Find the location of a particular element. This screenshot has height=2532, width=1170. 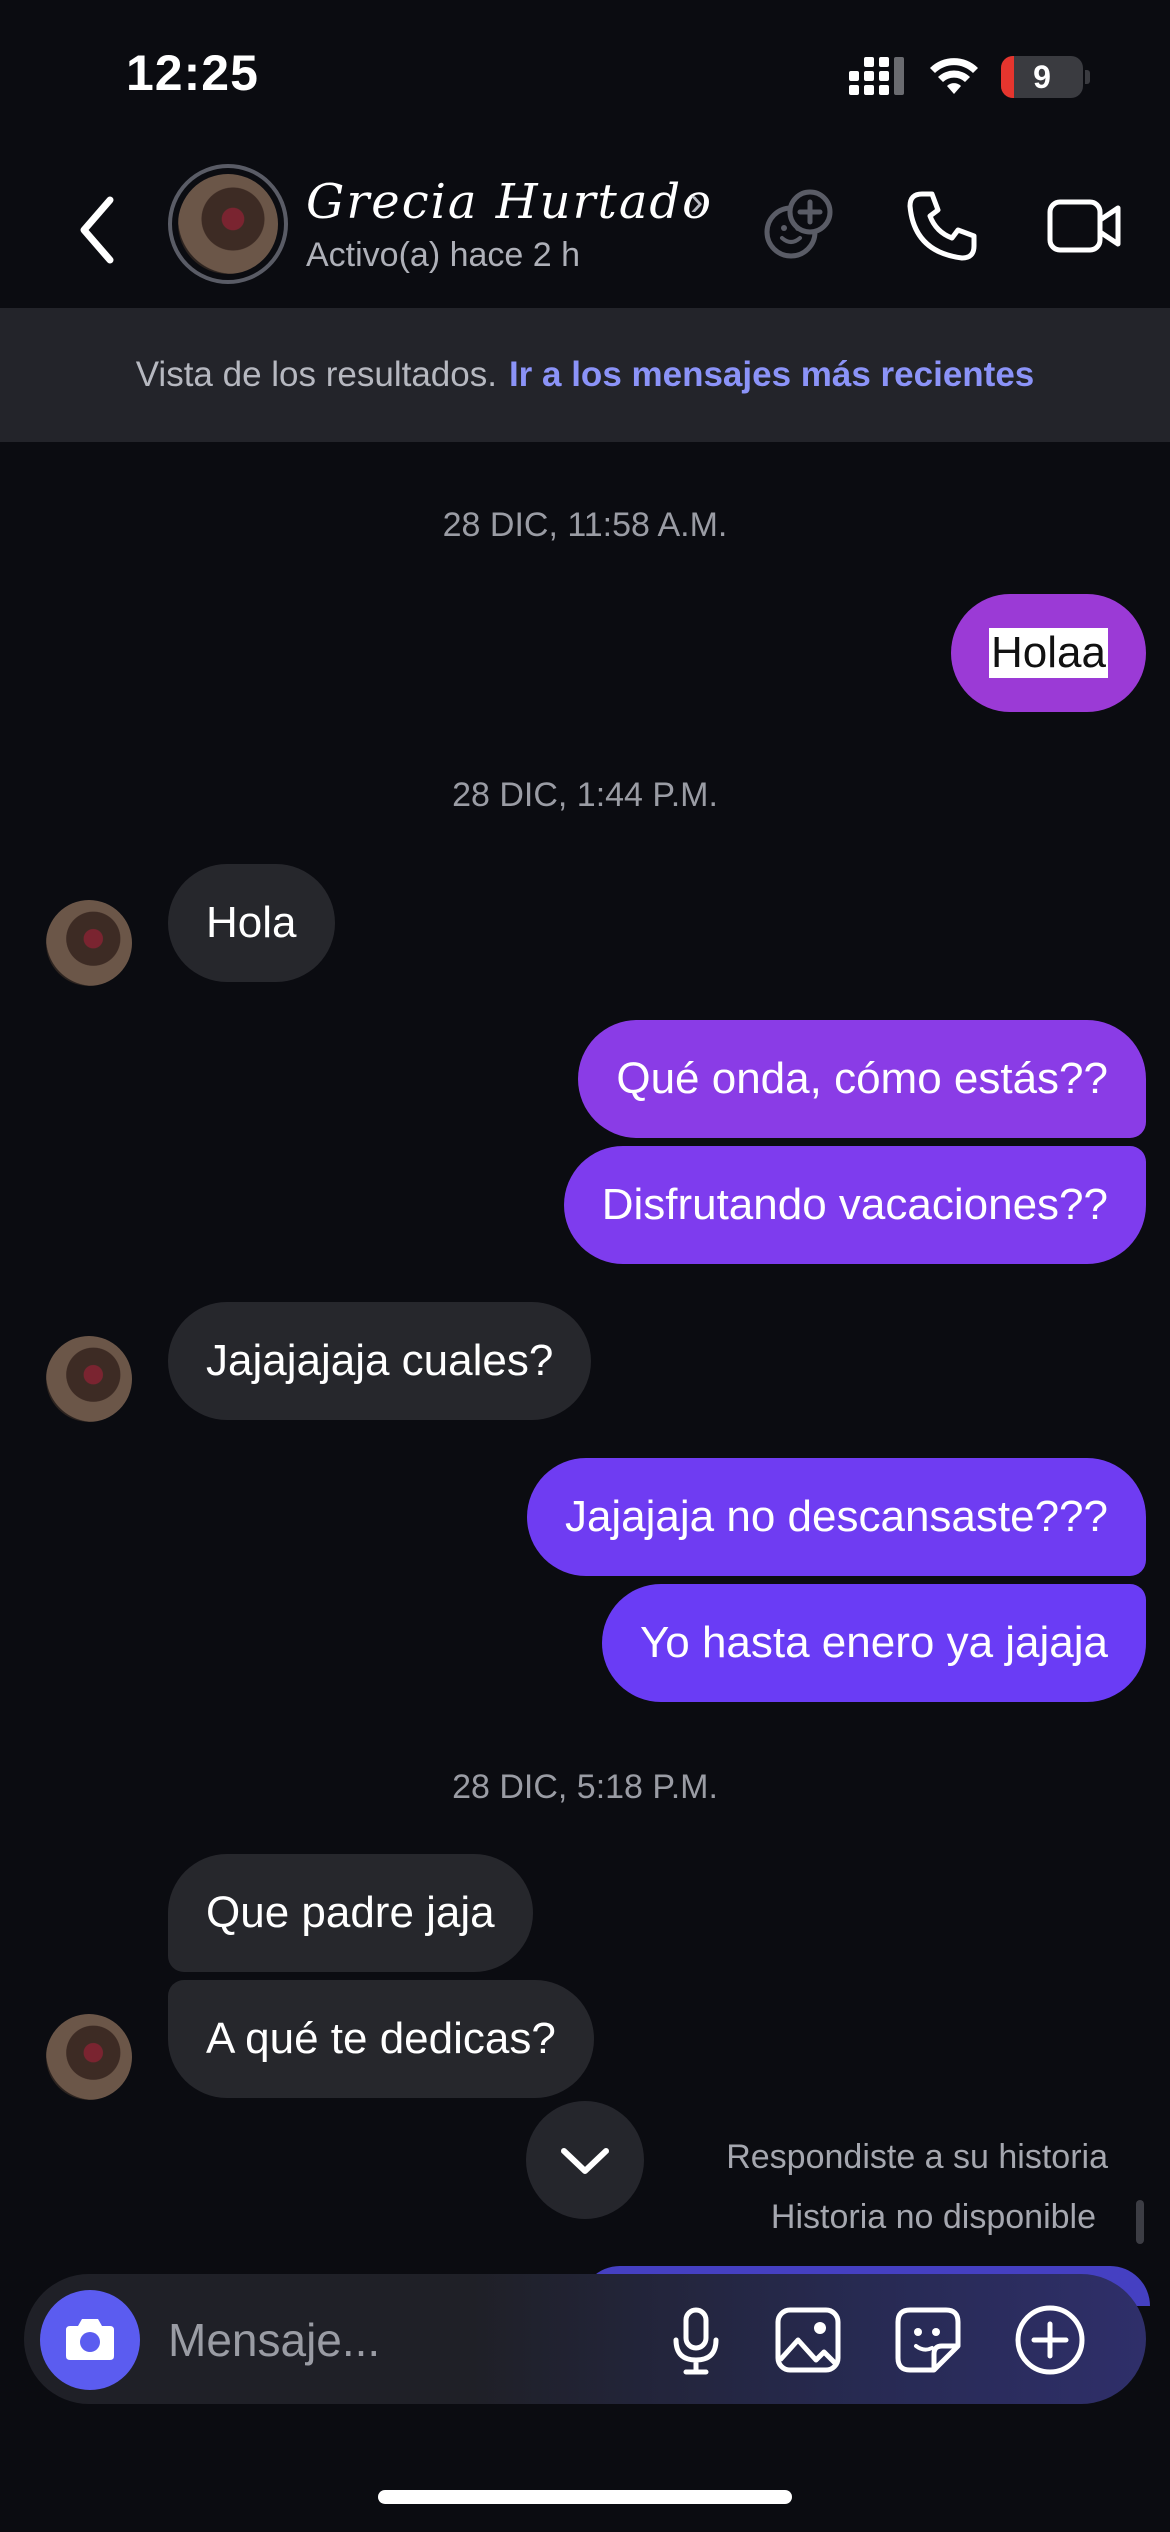

status-bar: 12:25 9 is located at coordinates (585, 75).